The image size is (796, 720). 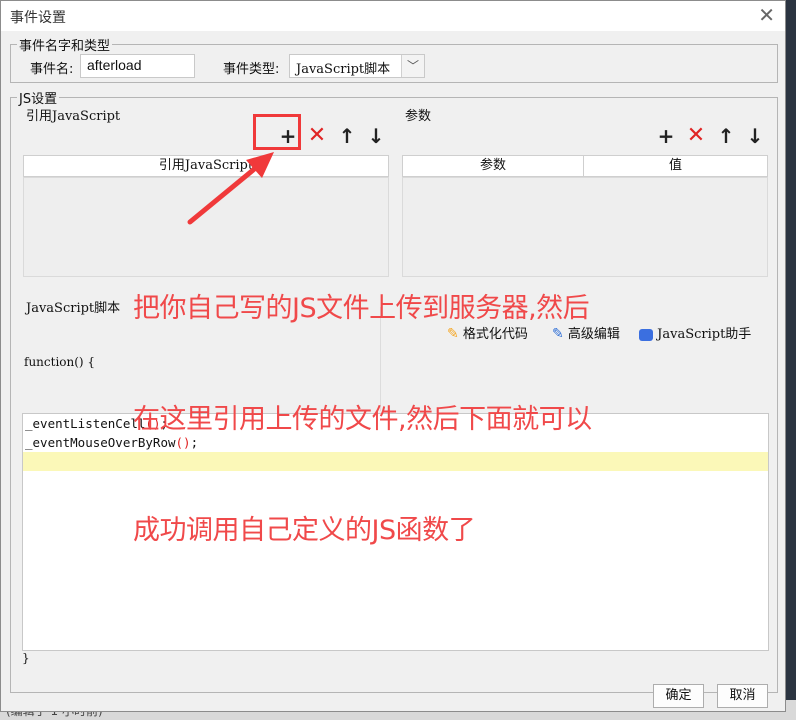 I want to click on annotation-line-3: 成功调用自己定义的JS函数了, so click(x=304, y=530).